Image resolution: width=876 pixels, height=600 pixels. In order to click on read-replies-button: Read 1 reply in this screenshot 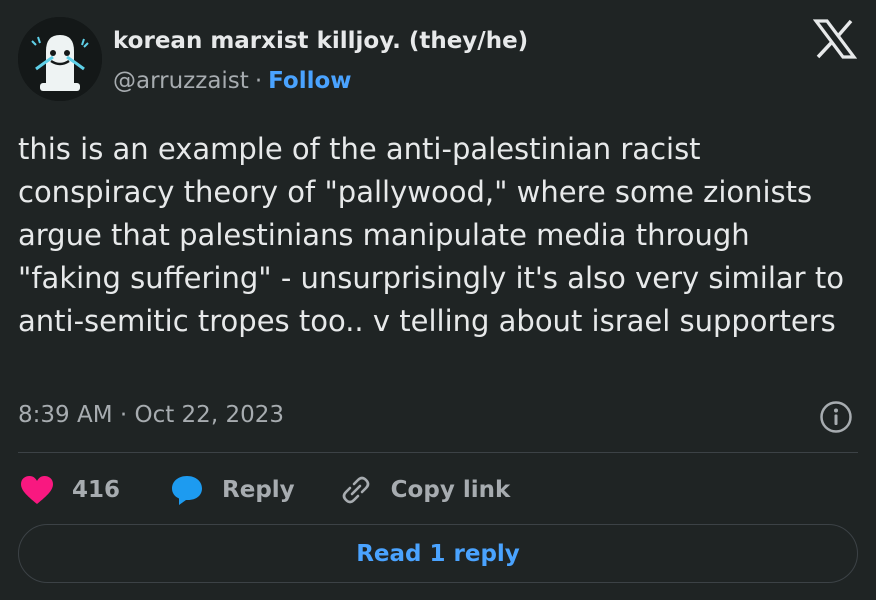, I will do `click(438, 553)`.